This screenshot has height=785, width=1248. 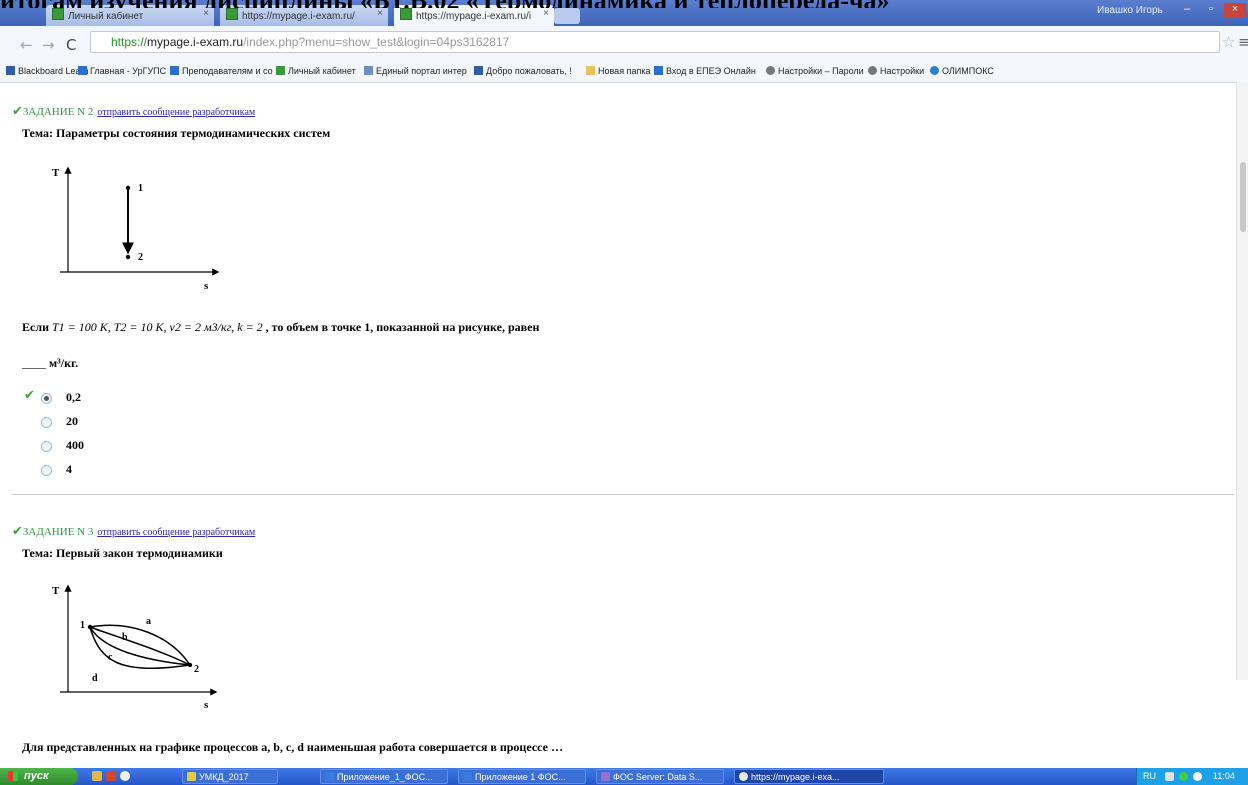 What do you see at coordinates (35, 327) in the screenshot?
I see `question-prefix: Если` at bounding box center [35, 327].